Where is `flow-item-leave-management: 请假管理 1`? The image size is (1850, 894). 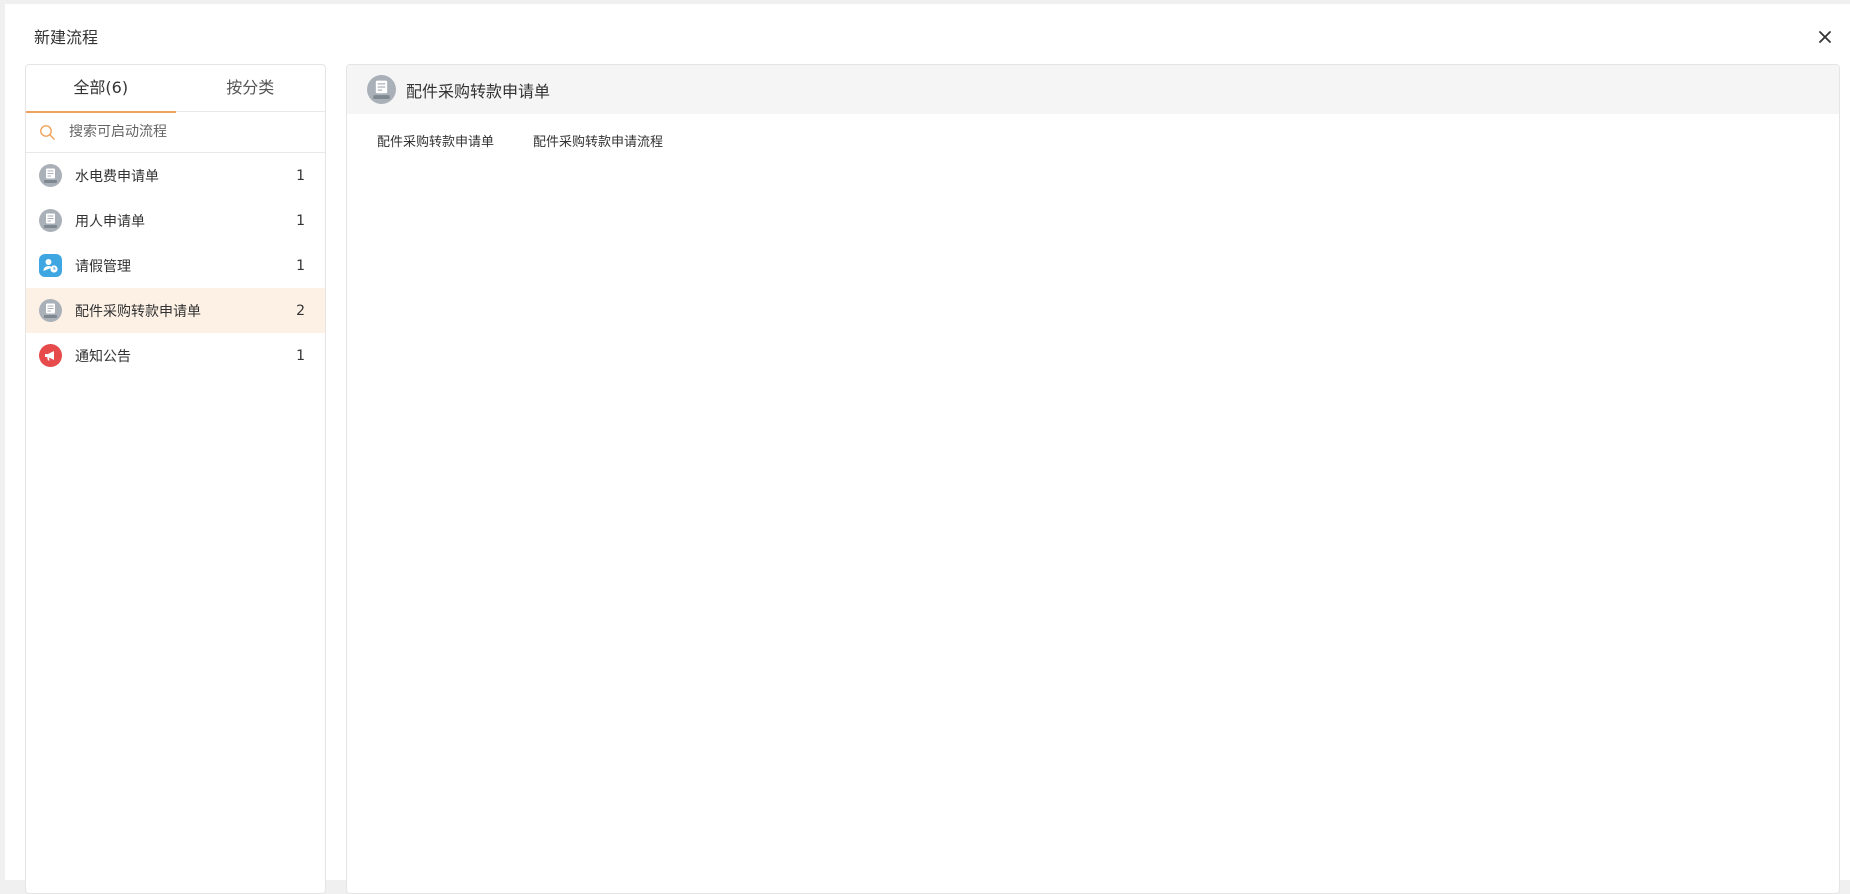
flow-item-leave-management: 请假管理 1 is located at coordinates (175, 265).